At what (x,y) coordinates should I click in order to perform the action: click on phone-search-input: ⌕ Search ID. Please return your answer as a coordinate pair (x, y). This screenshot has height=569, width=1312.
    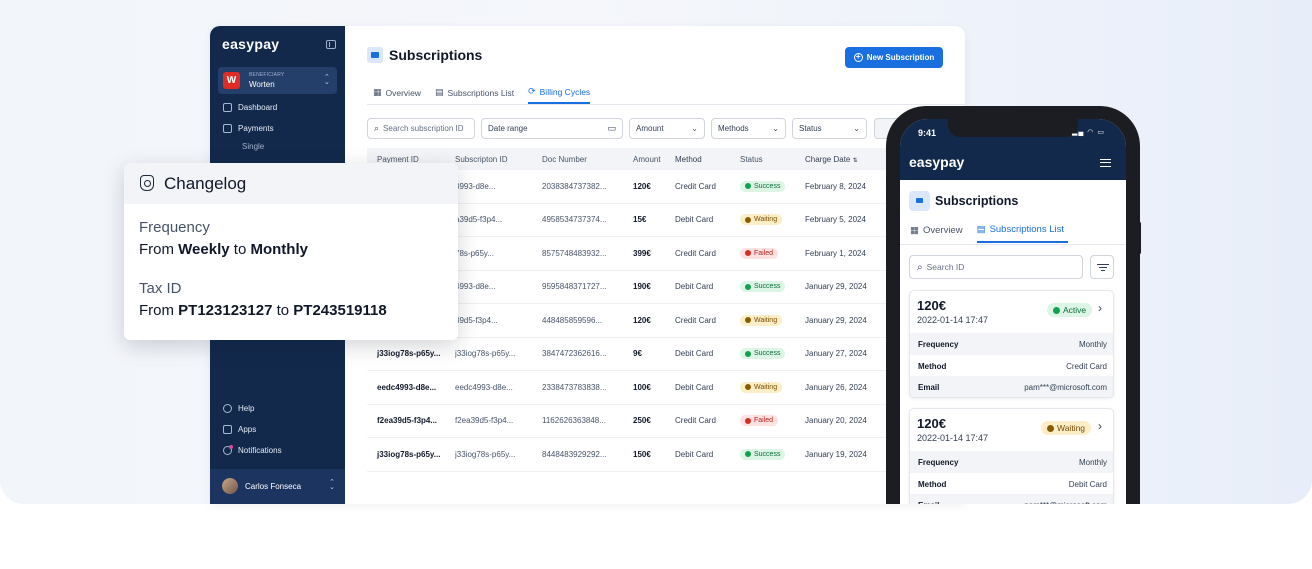
    Looking at the image, I should click on (996, 267).